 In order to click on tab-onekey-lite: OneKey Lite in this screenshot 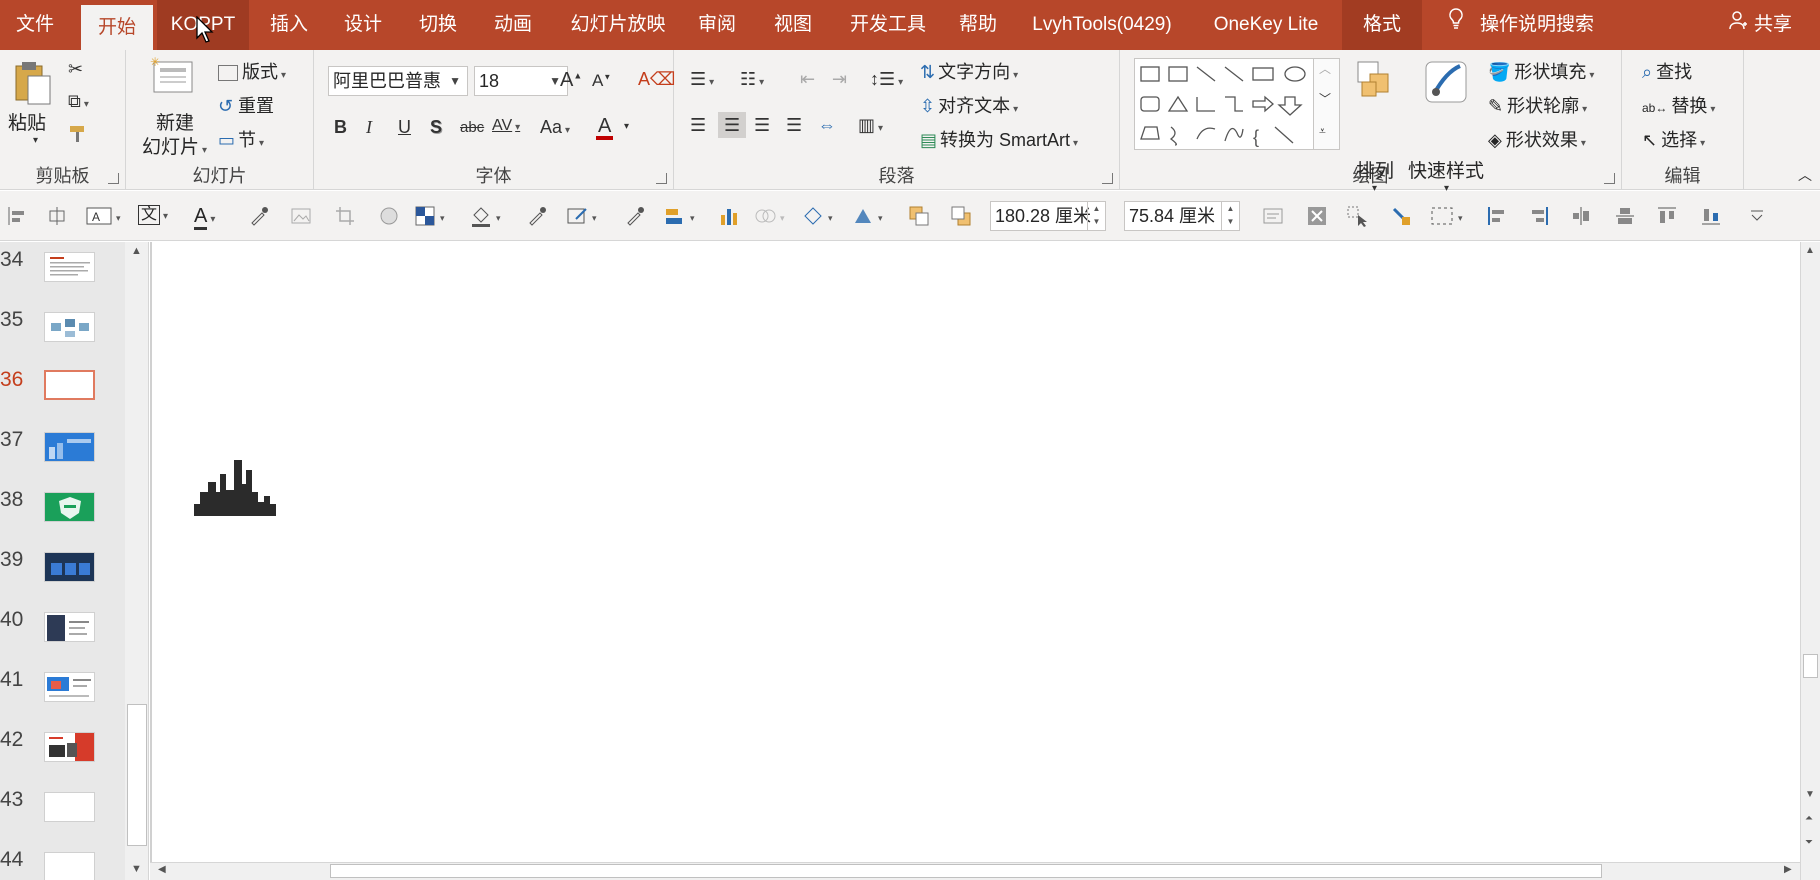, I will do `click(1266, 25)`.